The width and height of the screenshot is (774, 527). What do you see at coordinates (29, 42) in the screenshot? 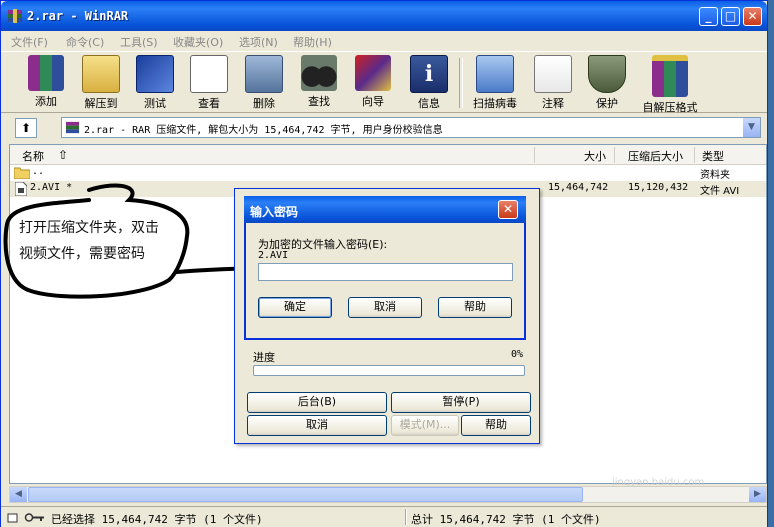
I see `menu-file: 文件(F)` at bounding box center [29, 42].